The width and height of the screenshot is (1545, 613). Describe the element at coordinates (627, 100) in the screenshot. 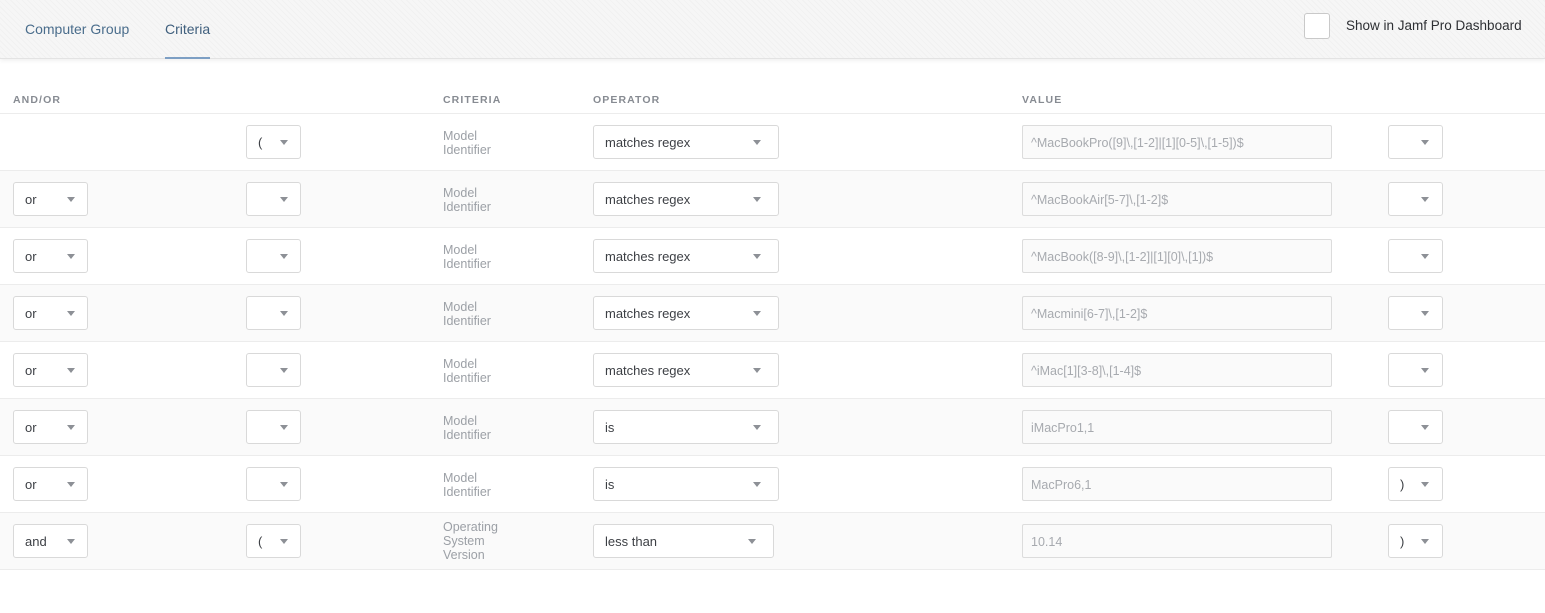

I see `column-header-operator: OPERATOR` at that location.